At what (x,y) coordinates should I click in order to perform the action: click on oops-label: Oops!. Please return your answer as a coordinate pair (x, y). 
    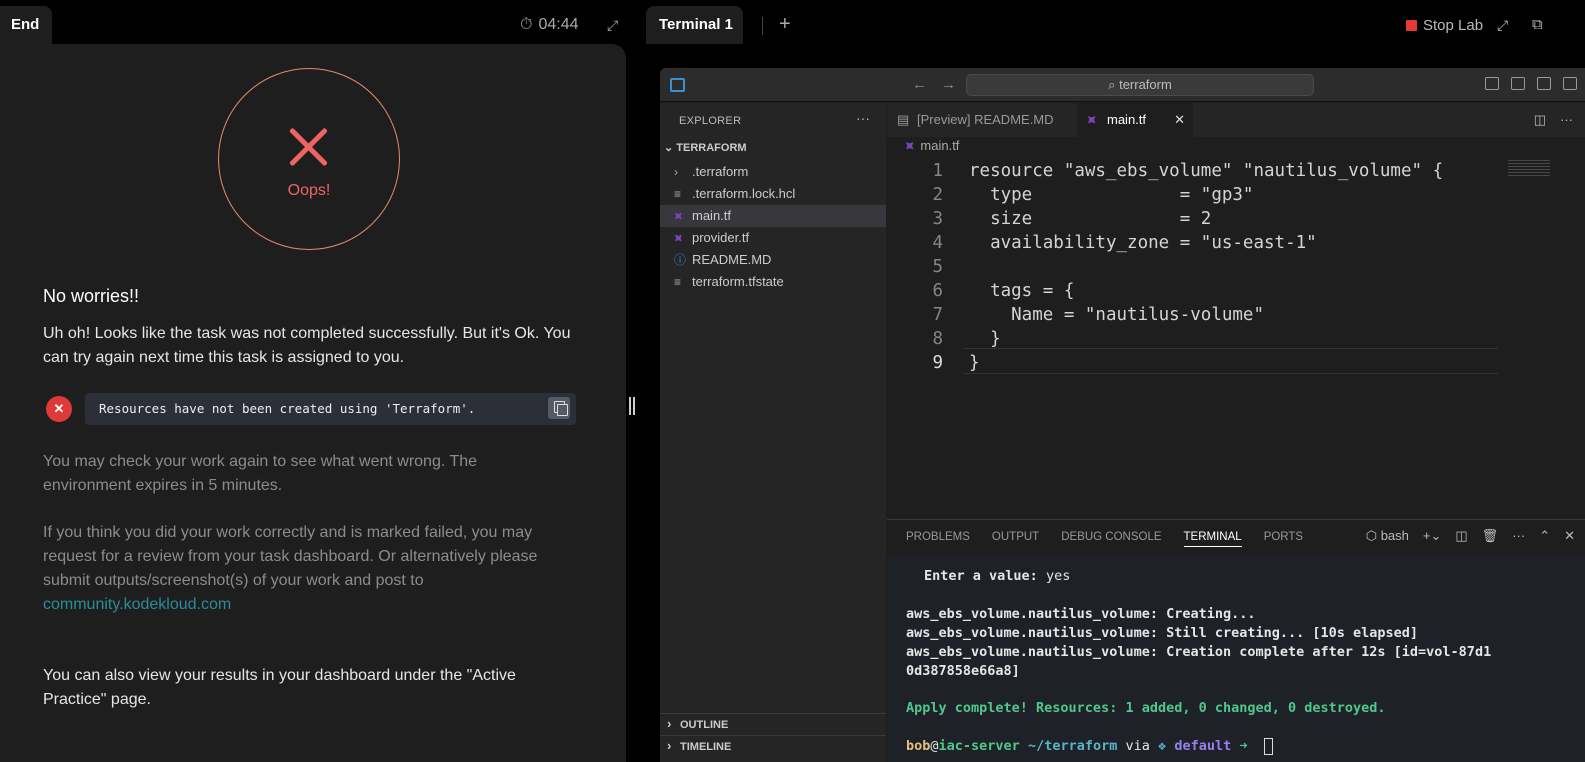
    Looking at the image, I should click on (309, 190).